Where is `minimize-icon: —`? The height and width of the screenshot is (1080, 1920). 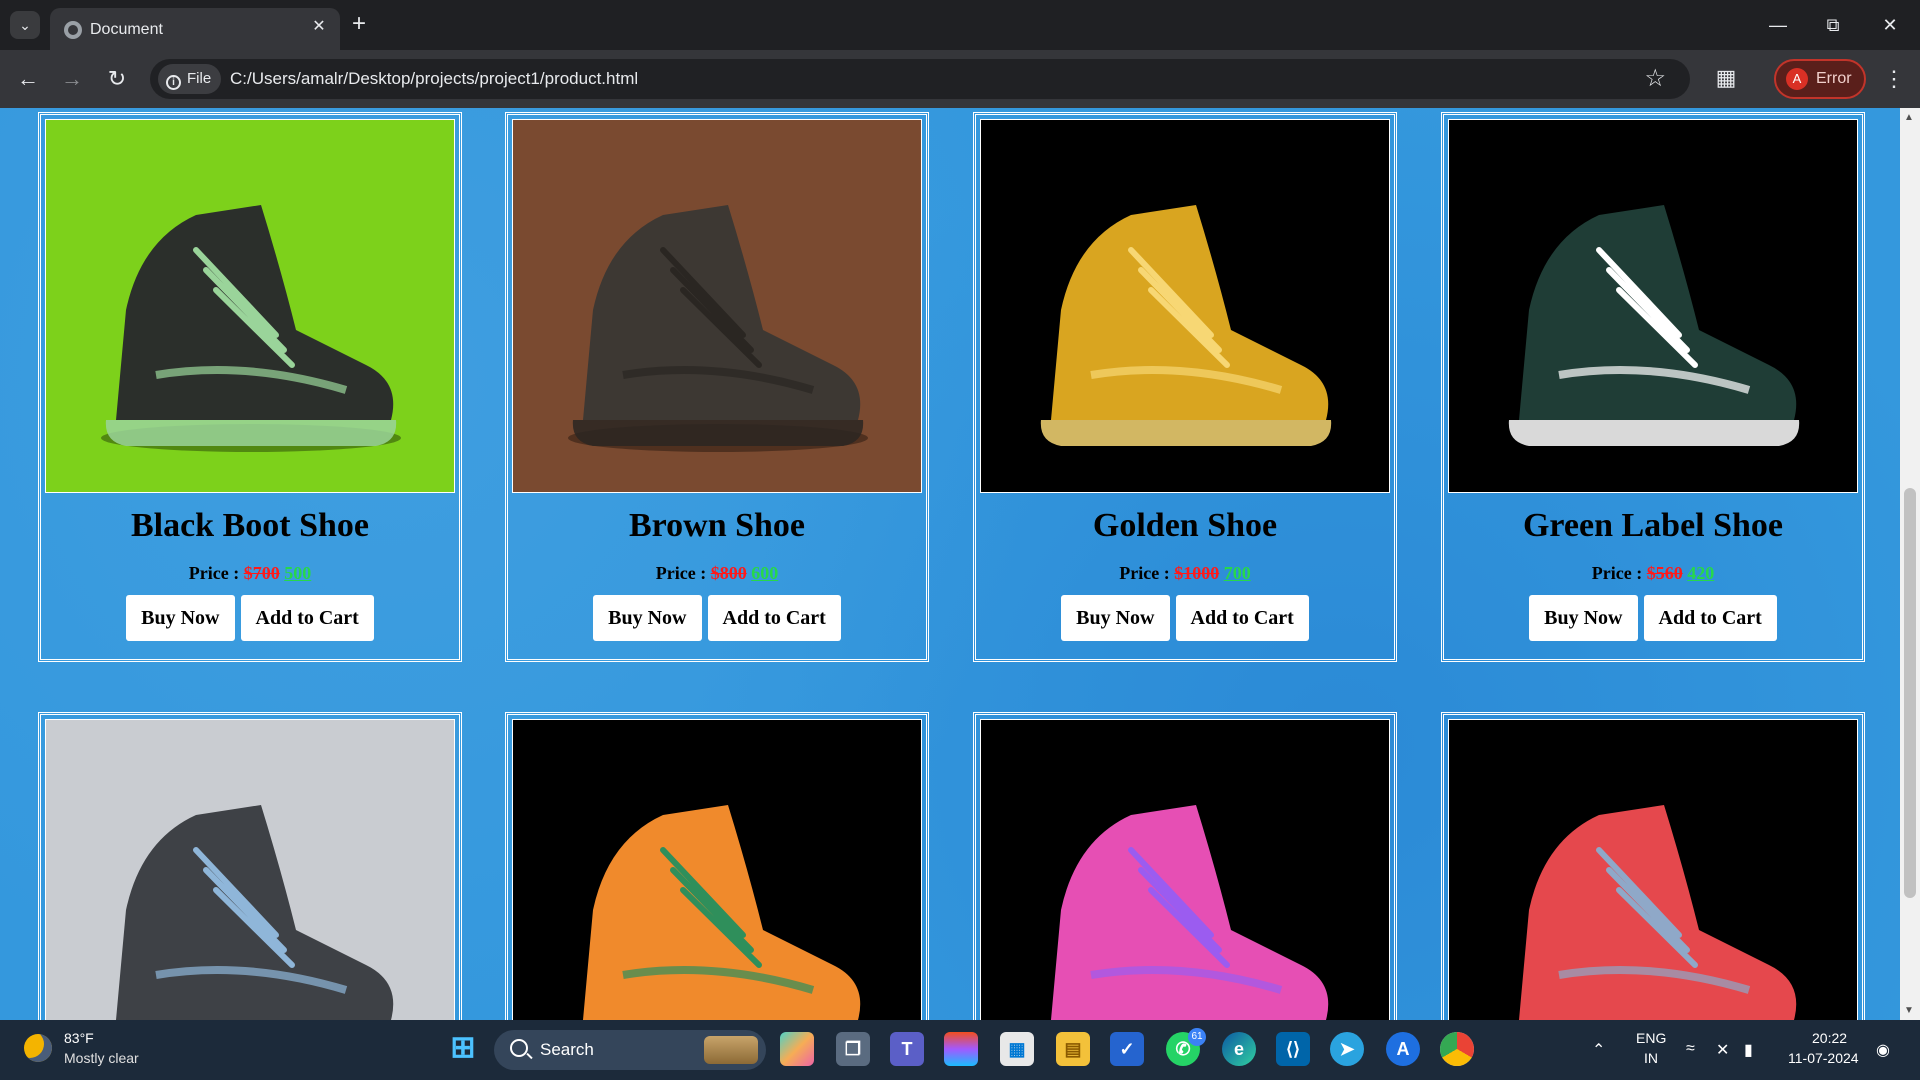 minimize-icon: — is located at coordinates (1778, 25).